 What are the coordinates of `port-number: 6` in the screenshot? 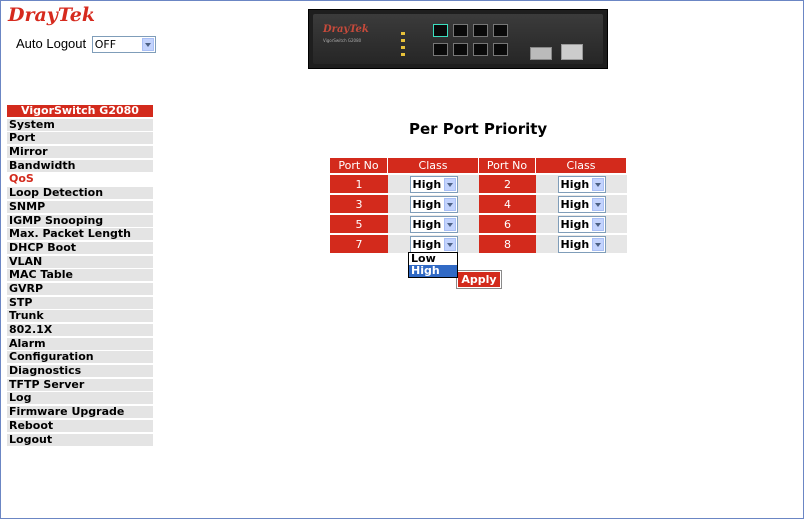 It's located at (507, 224).